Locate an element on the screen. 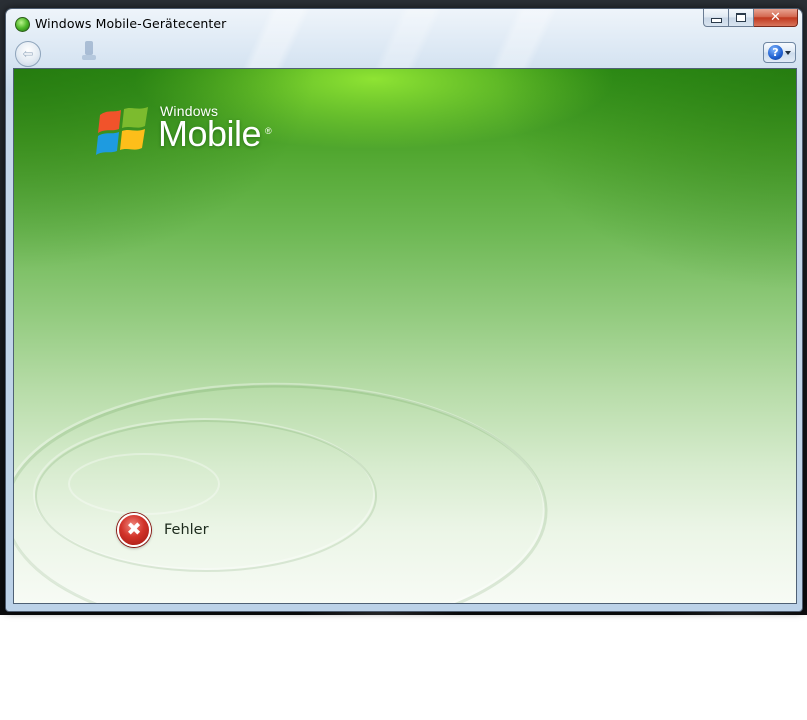  maximize-icon is located at coordinates (741, 17).